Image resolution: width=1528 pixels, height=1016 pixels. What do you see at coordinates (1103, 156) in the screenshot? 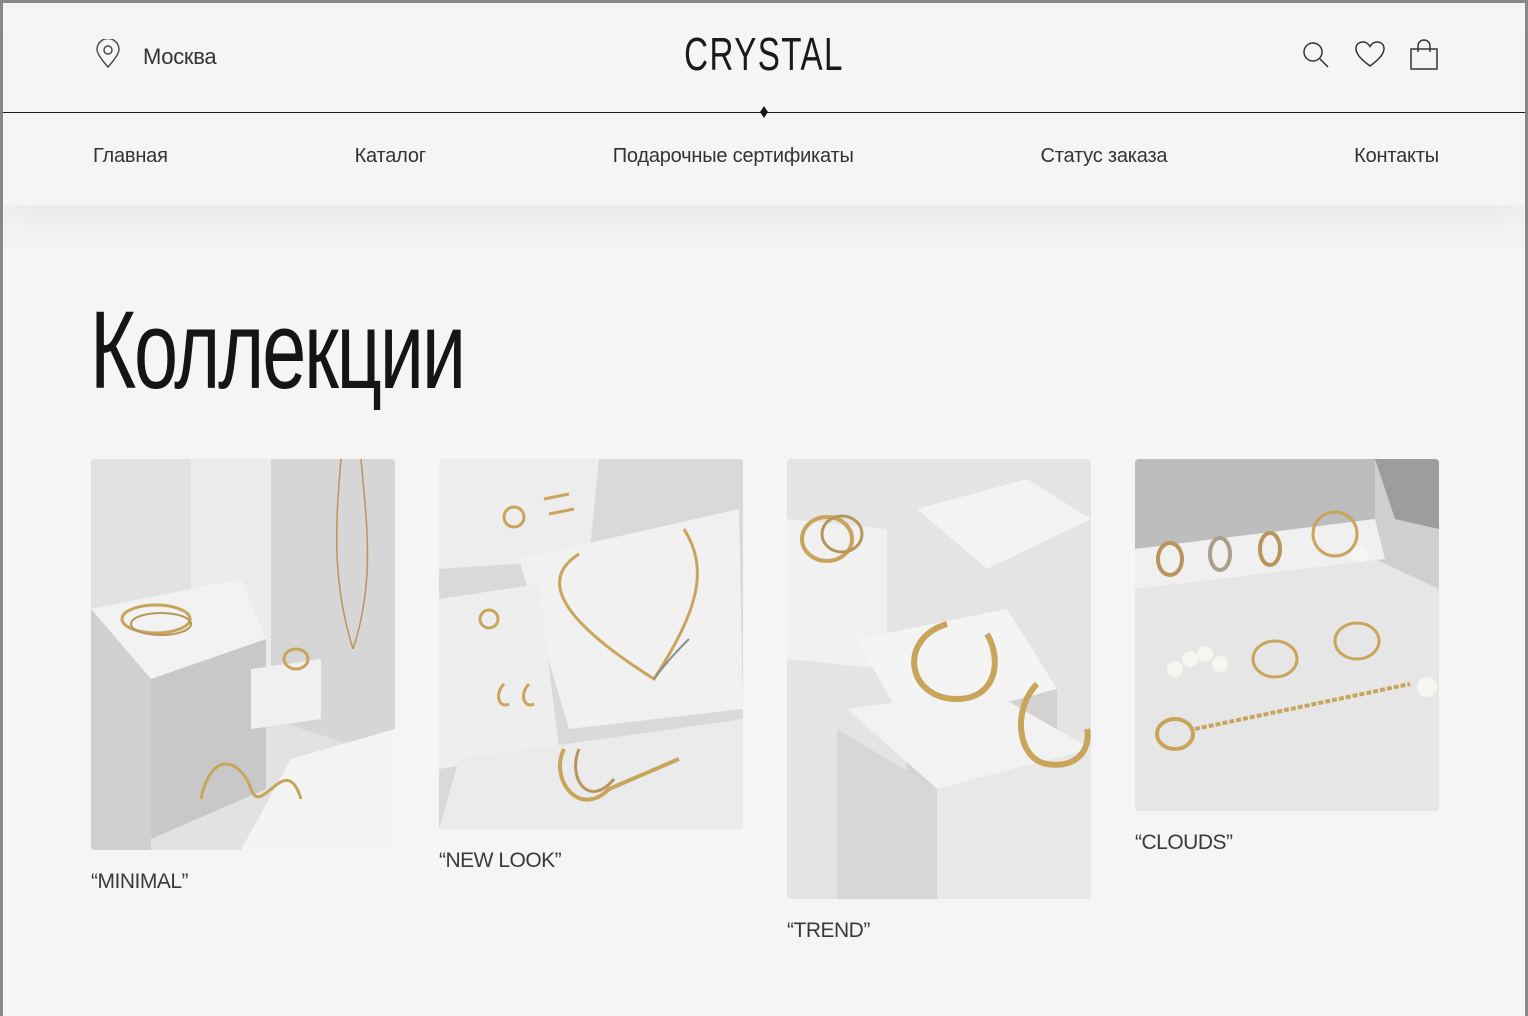
I see `nav-item-order-status: Статус заказа` at bounding box center [1103, 156].